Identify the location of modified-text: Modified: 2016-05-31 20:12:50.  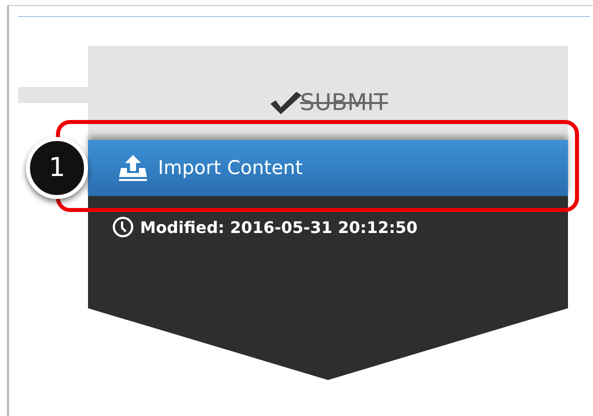
(279, 227).